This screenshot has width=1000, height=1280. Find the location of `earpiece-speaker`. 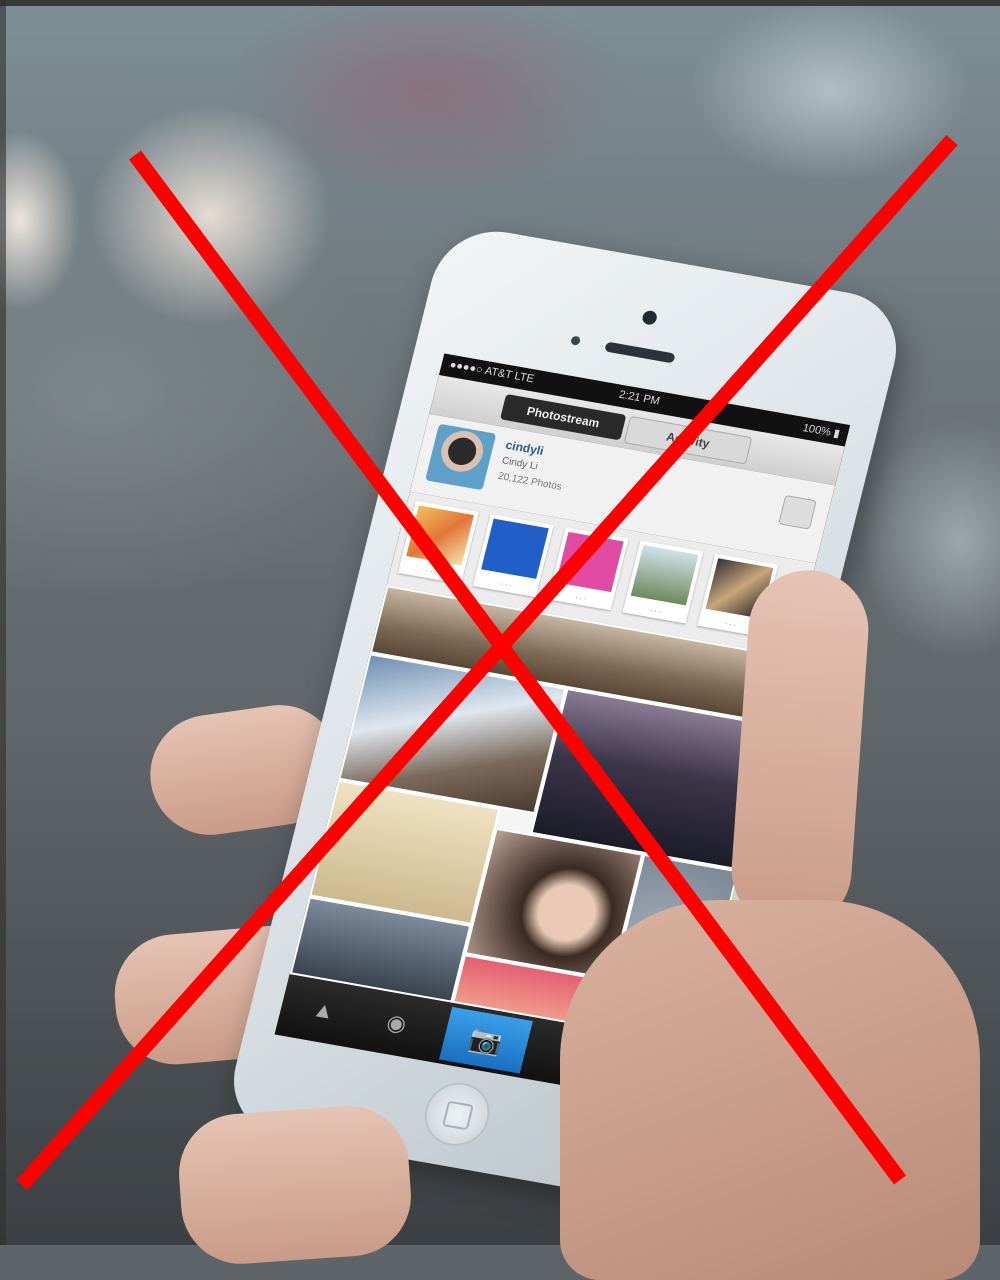

earpiece-speaker is located at coordinates (640, 352).